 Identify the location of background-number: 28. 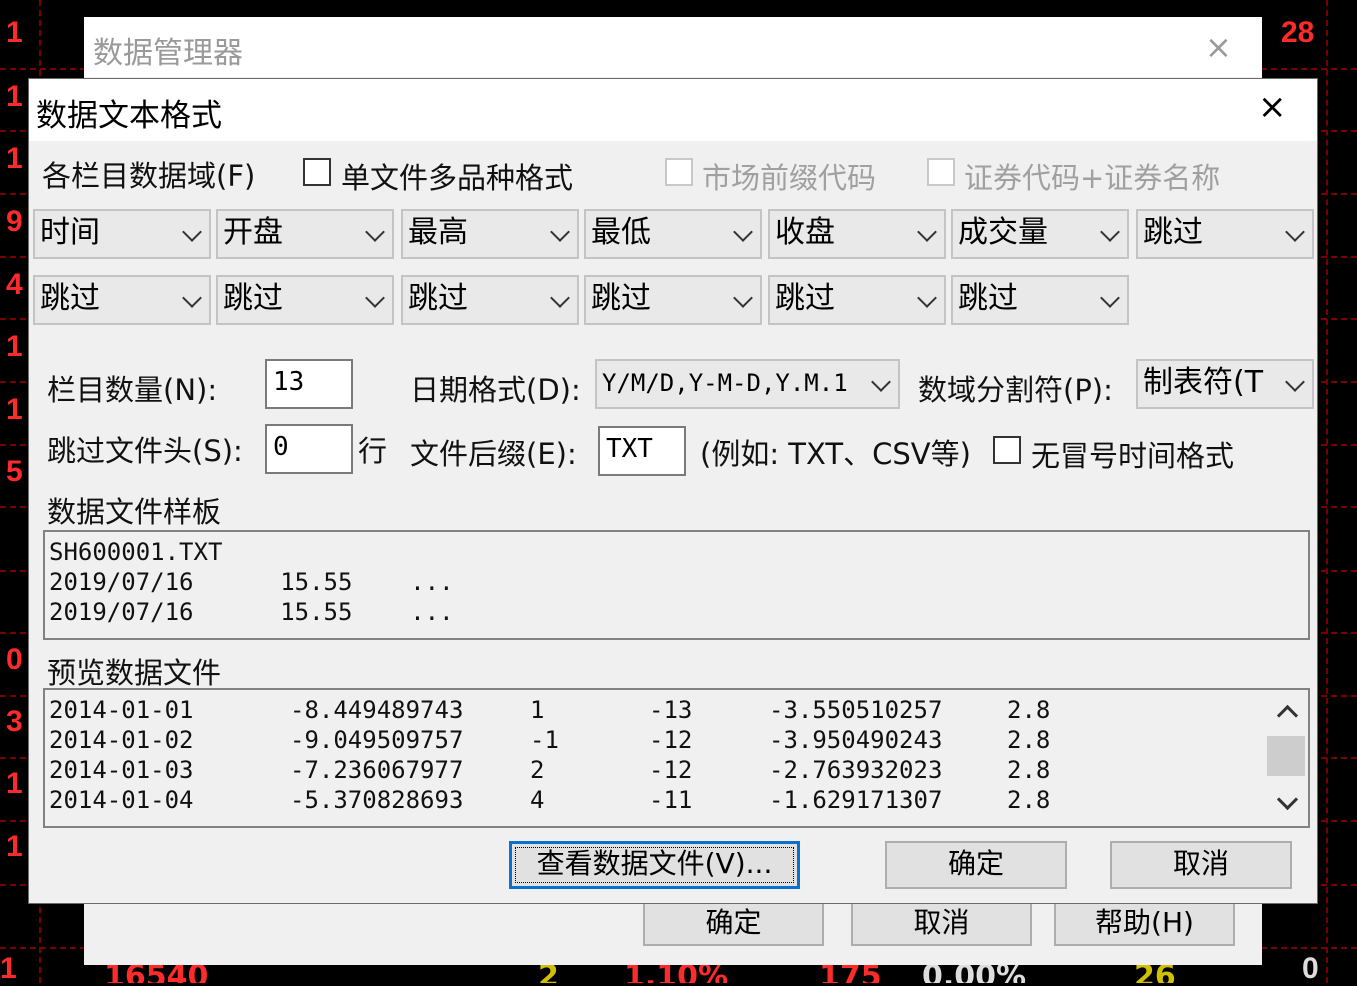
(1298, 32).